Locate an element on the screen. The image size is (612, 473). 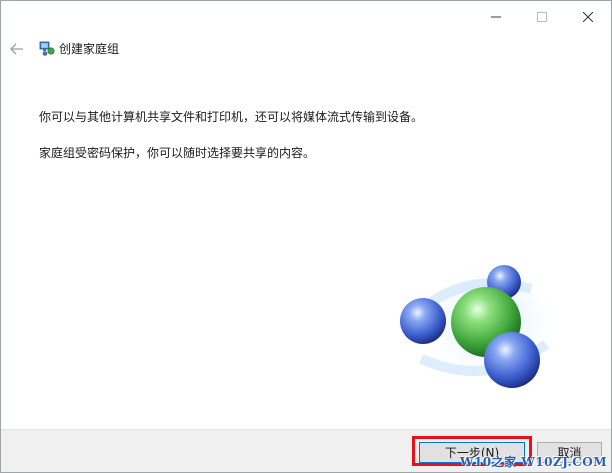
back-button is located at coordinates (17, 49).